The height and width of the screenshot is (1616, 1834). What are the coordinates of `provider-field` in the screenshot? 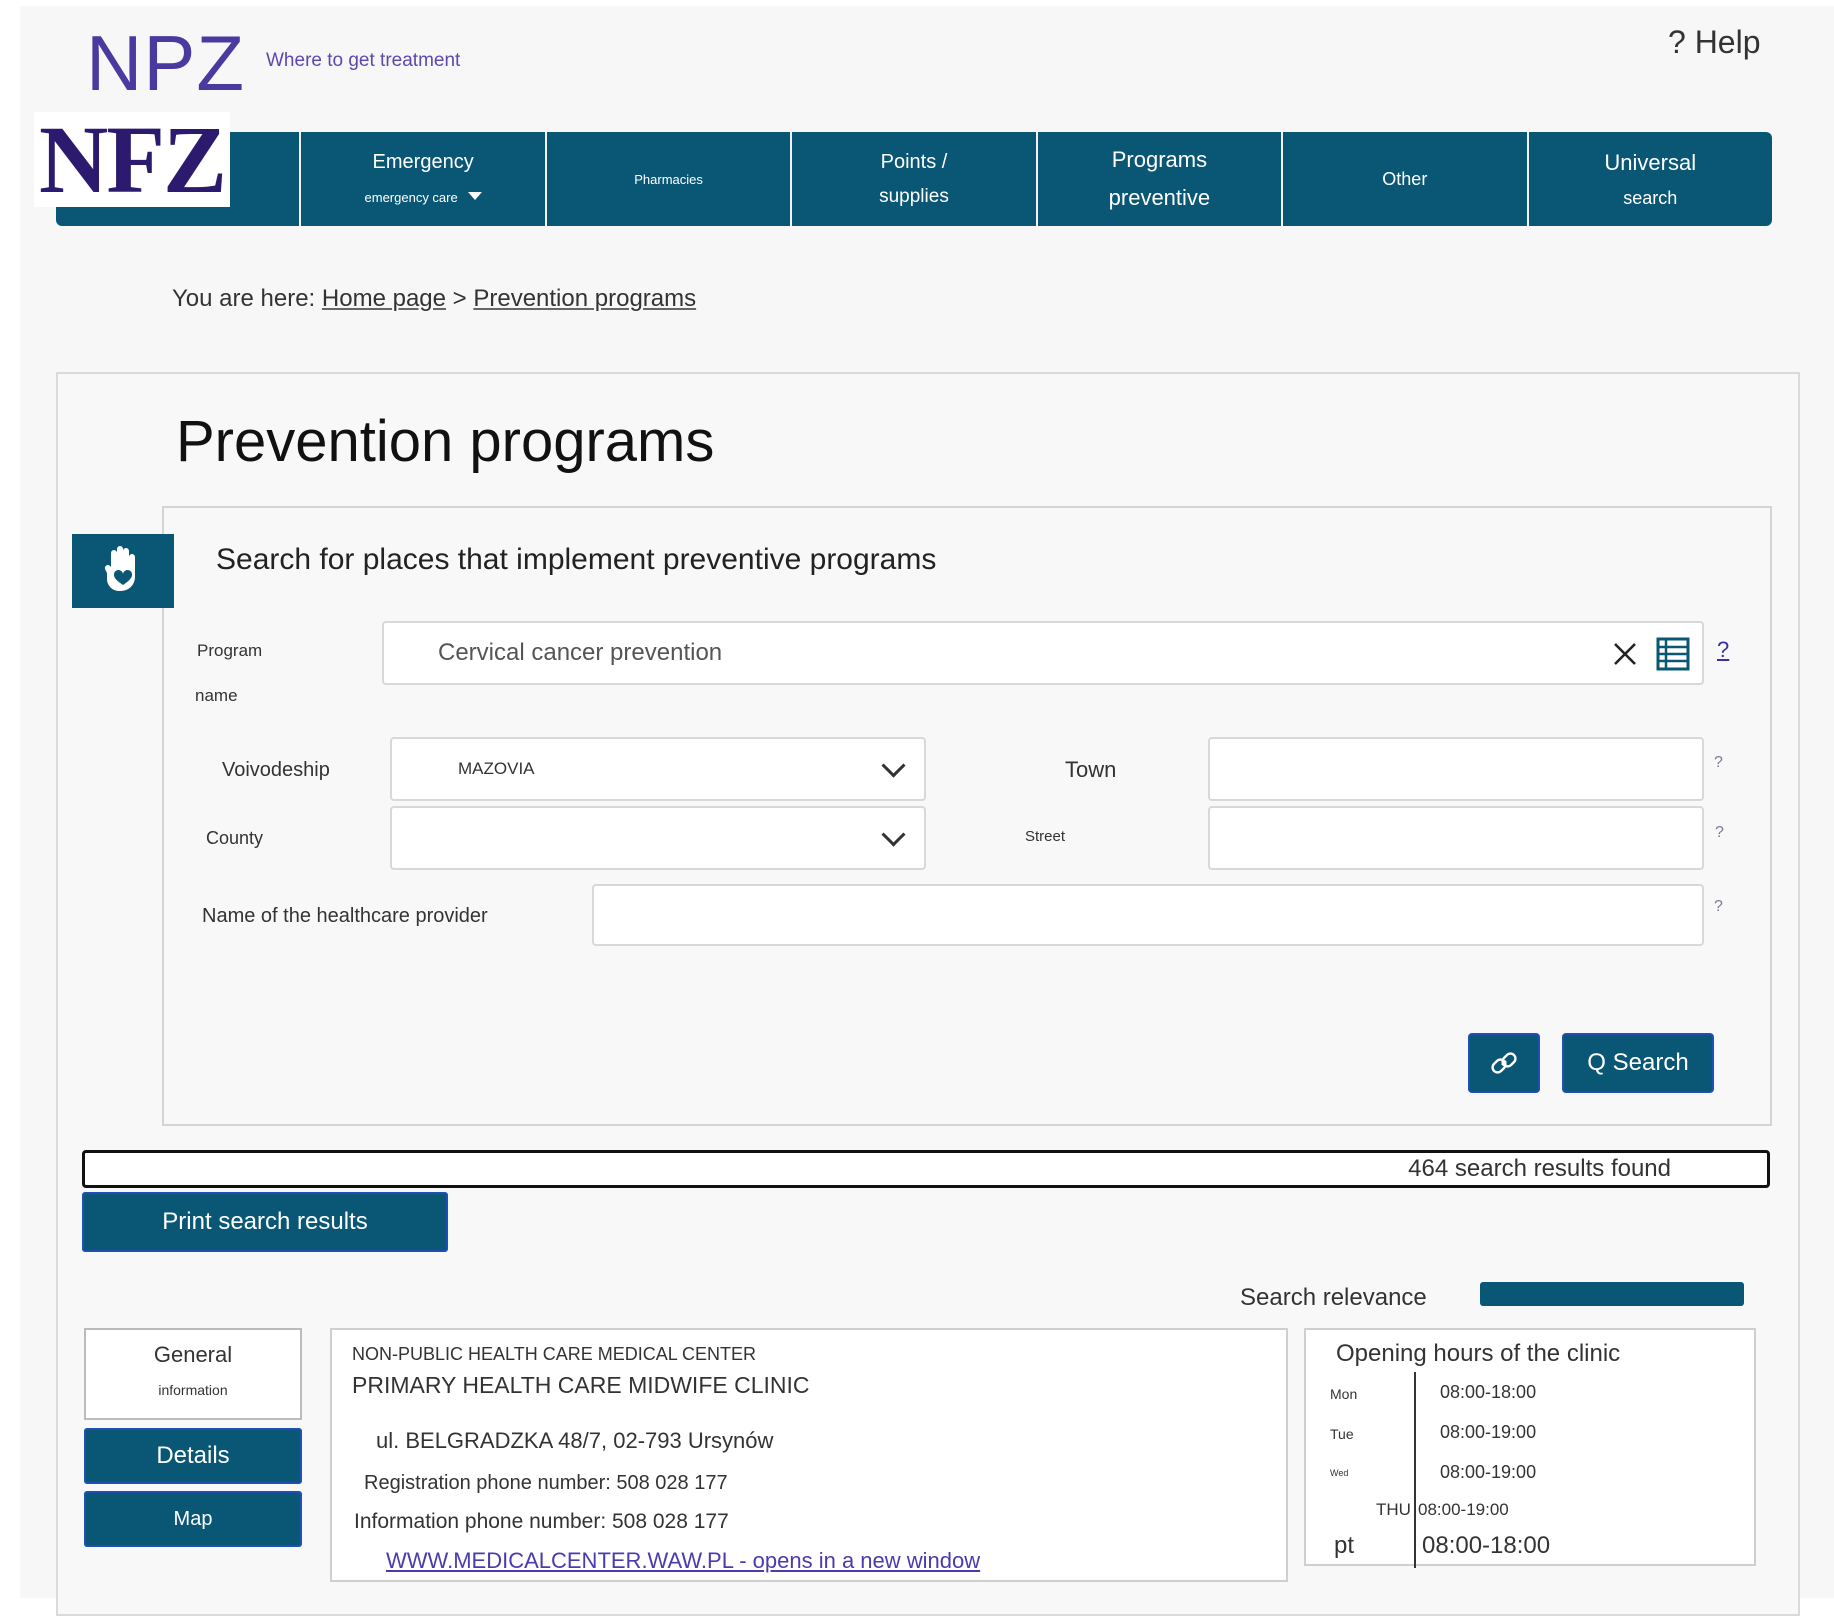 It's located at (1148, 915).